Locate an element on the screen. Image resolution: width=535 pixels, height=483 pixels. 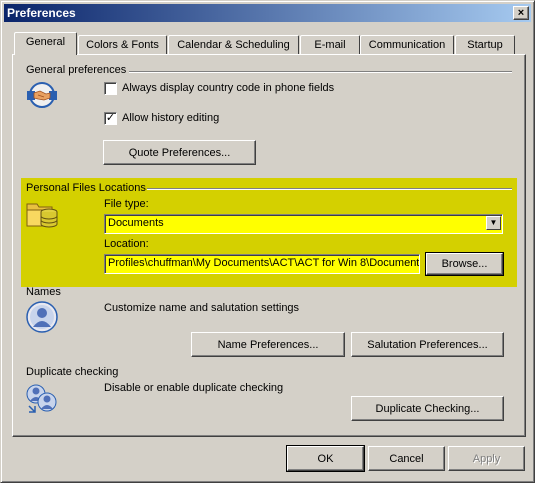
chevron-down-icon: ▼ is located at coordinates (493, 223).